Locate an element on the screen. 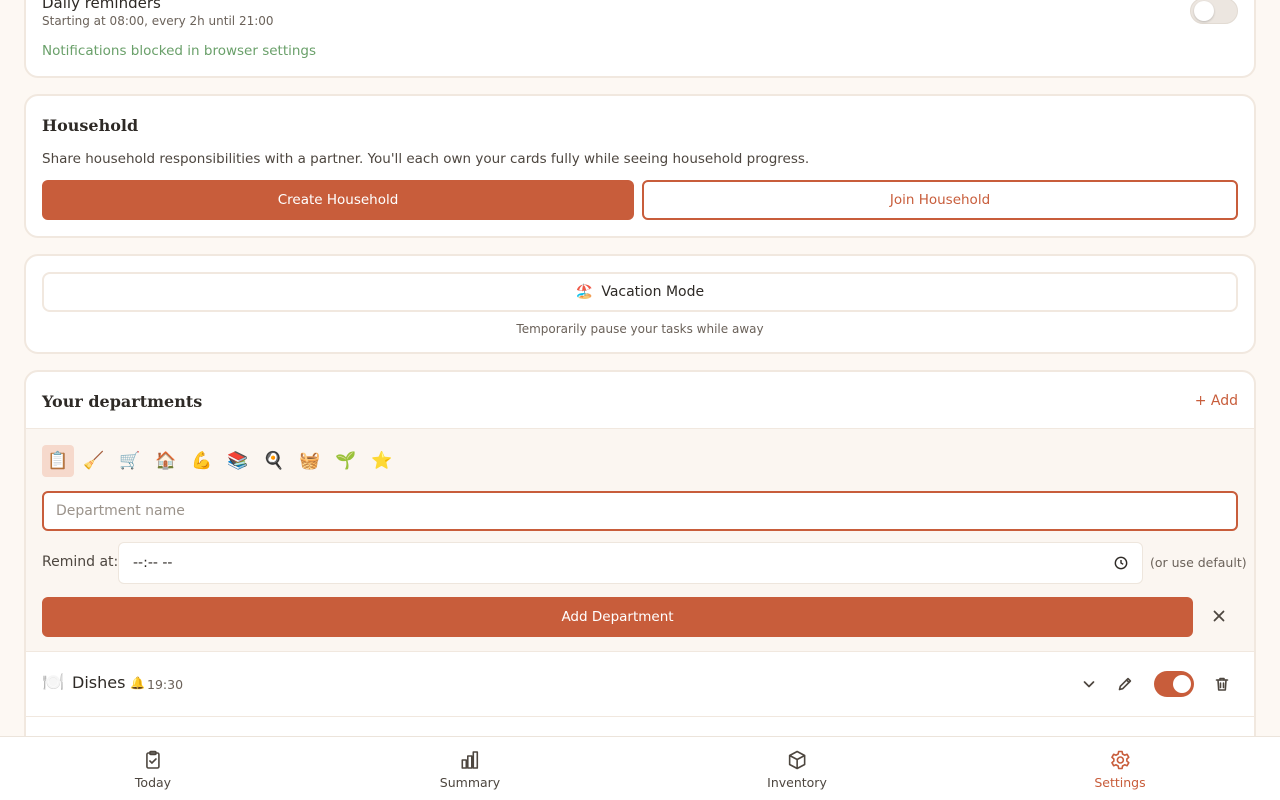  bell-icon: 🔔 is located at coordinates (137, 683).